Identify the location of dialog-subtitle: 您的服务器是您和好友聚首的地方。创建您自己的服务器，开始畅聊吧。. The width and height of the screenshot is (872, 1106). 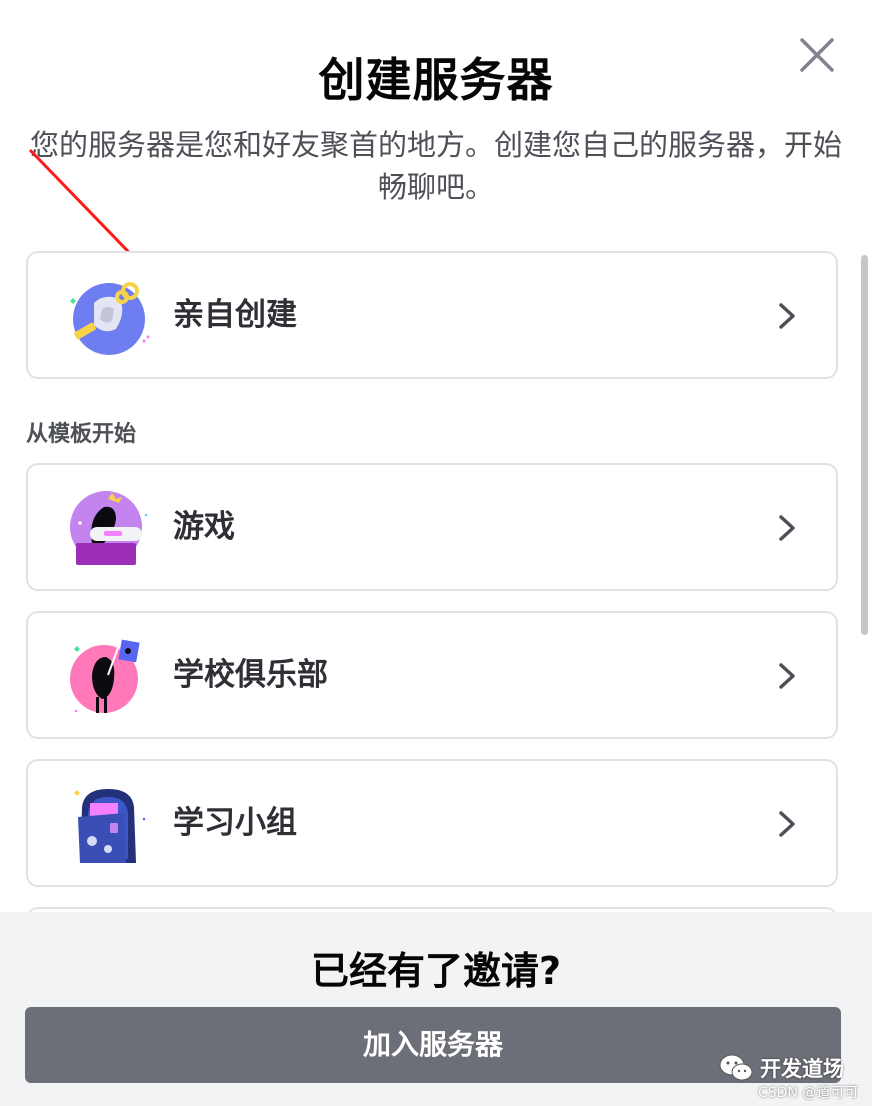
(436, 166).